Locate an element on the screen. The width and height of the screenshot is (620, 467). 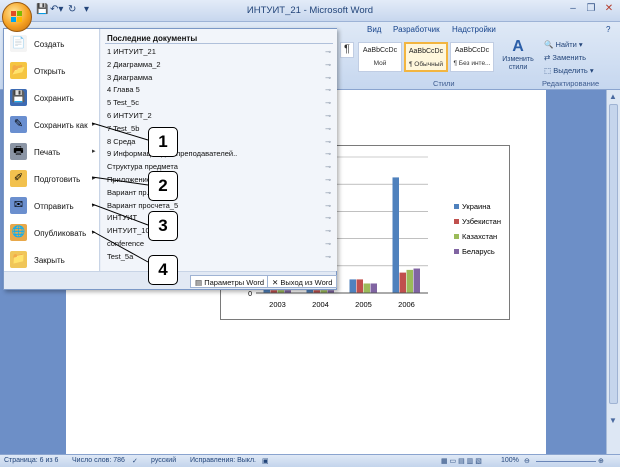
menu-item-label: Сохранить как is located at coordinates (61, 125).